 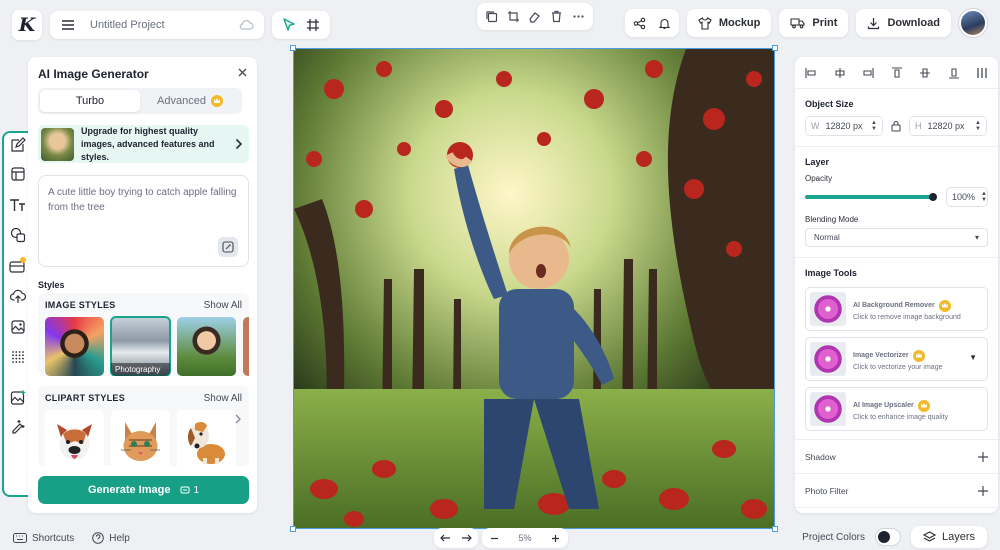 I want to click on credit-cost: 1, so click(x=189, y=490).